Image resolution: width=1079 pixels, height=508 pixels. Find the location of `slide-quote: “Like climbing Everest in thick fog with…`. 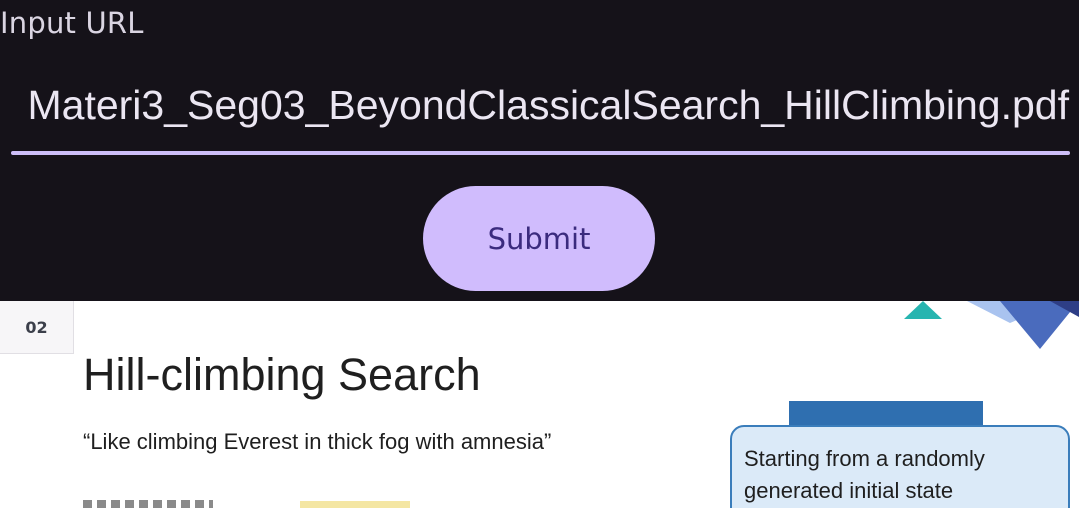

slide-quote: “Like climbing Everest in thick fog with… is located at coordinates (317, 441).